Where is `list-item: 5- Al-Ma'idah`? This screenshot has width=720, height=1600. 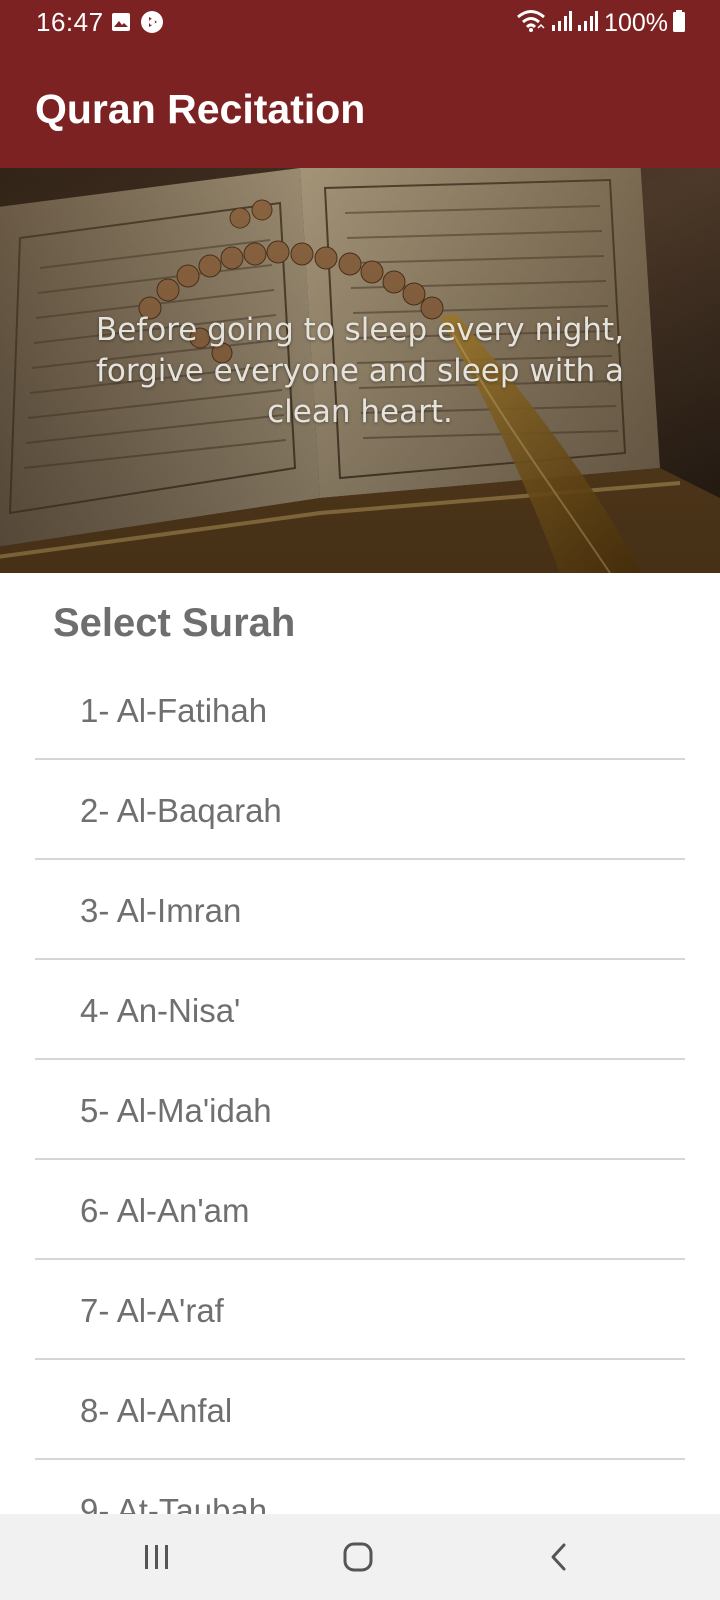 list-item: 5- Al-Ma'idah is located at coordinates (360, 1110).